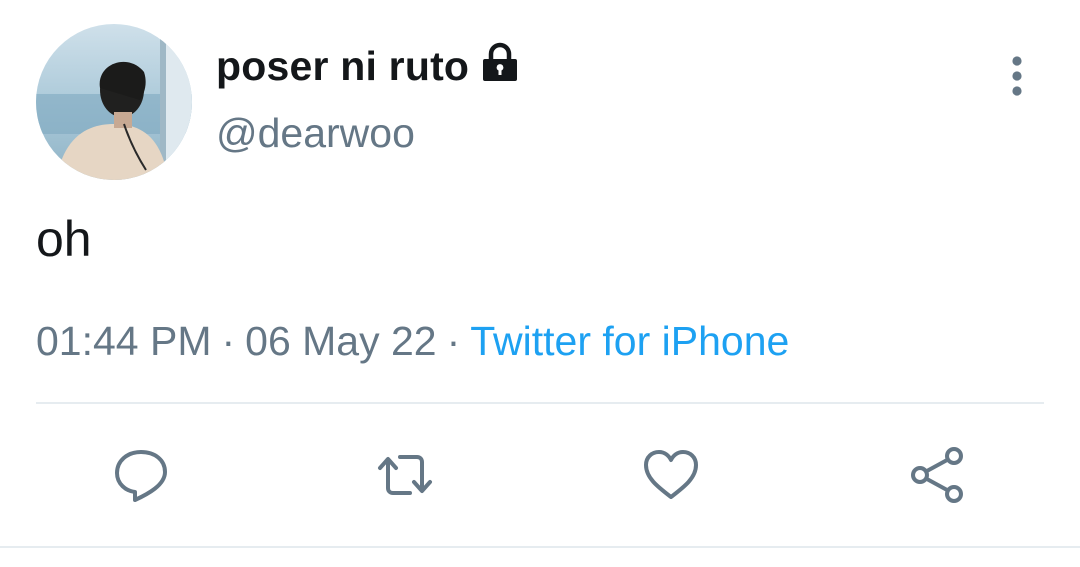  I want to click on share-button, so click(937, 475).